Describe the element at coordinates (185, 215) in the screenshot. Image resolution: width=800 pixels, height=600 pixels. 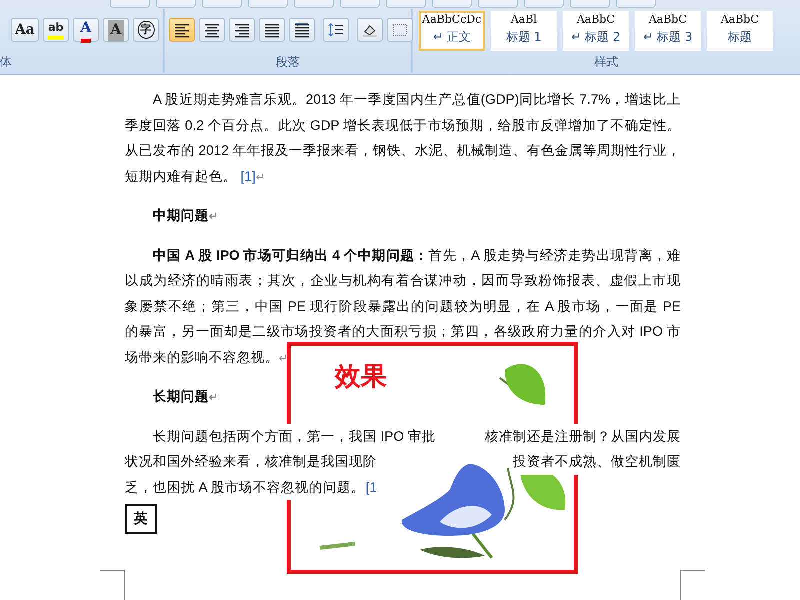
I see `section-heading: 中期问题↵` at that location.